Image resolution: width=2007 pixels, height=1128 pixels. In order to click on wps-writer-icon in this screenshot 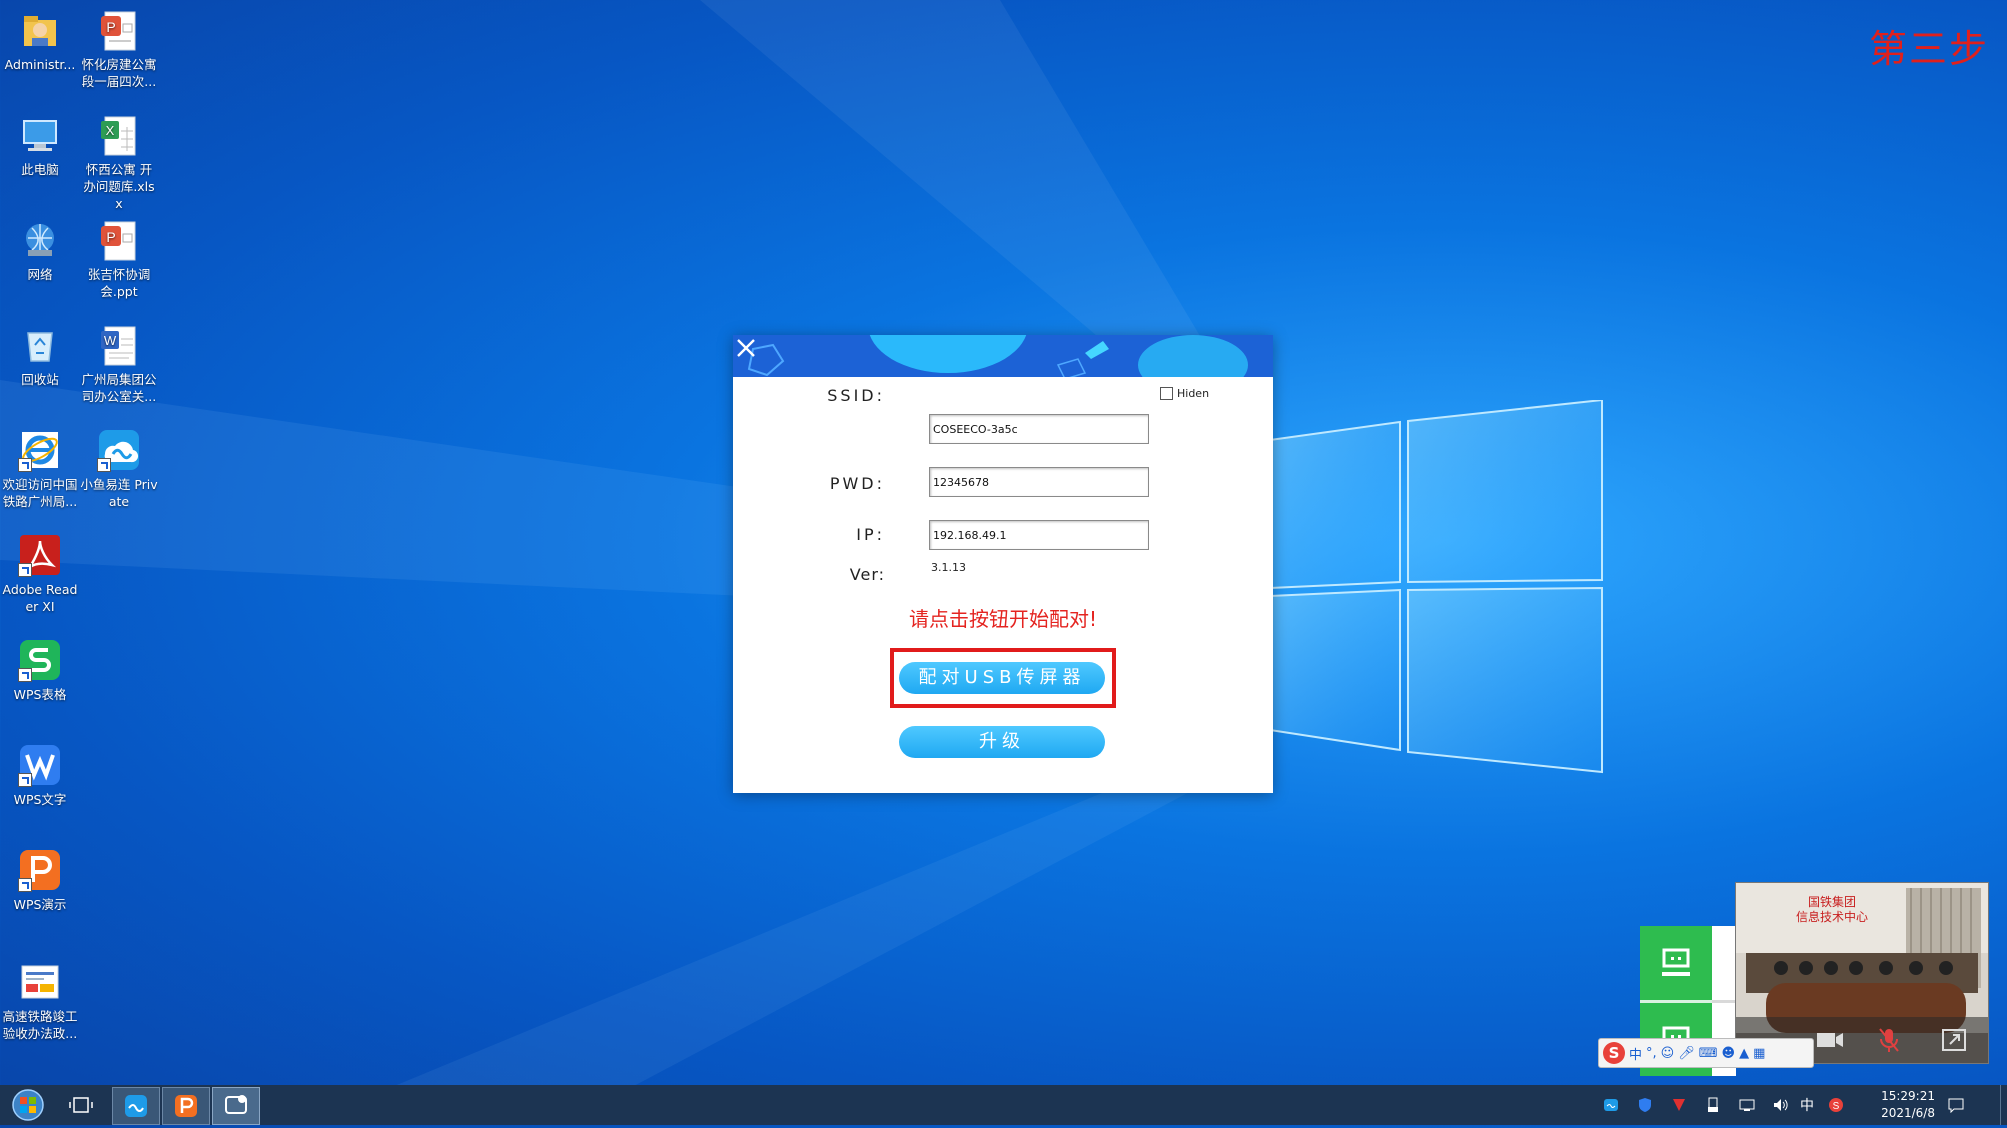, I will do `click(40, 765)`.